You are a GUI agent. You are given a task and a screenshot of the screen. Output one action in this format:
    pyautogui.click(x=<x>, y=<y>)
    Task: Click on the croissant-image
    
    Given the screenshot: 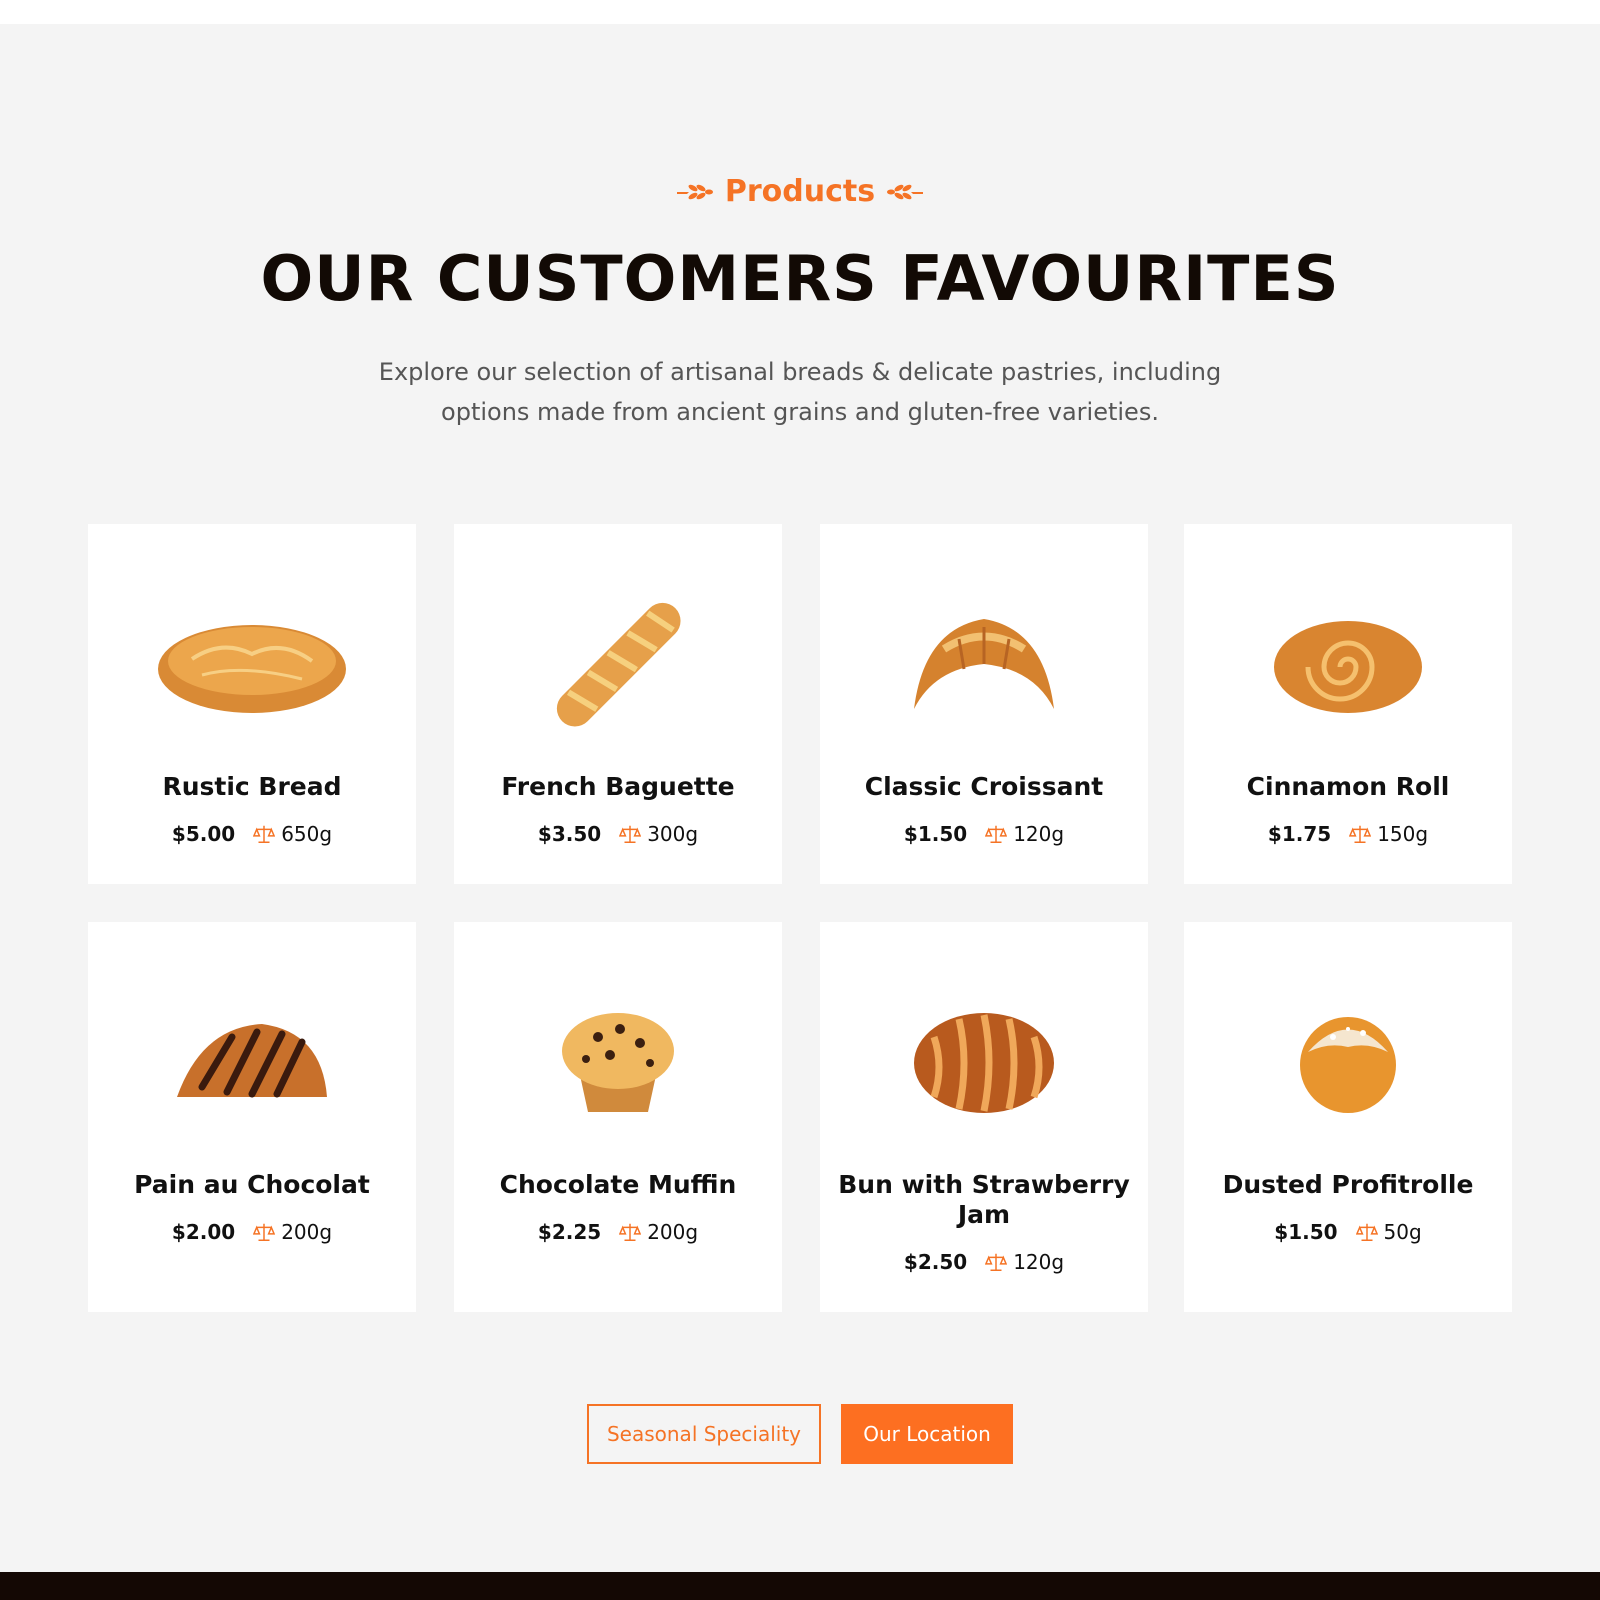 What is the action you would take?
    pyautogui.click(x=984, y=664)
    